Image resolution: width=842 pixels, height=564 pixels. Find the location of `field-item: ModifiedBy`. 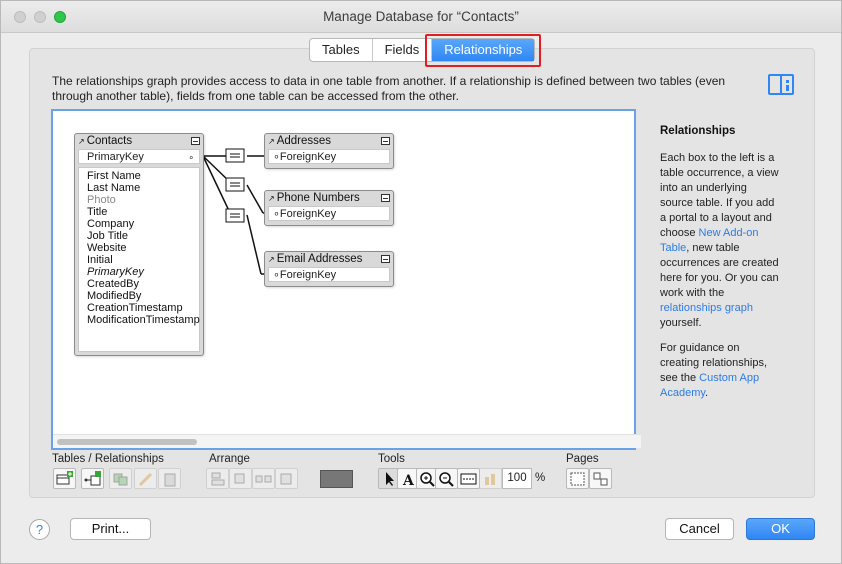

field-item: ModifiedBy is located at coordinates (139, 296).